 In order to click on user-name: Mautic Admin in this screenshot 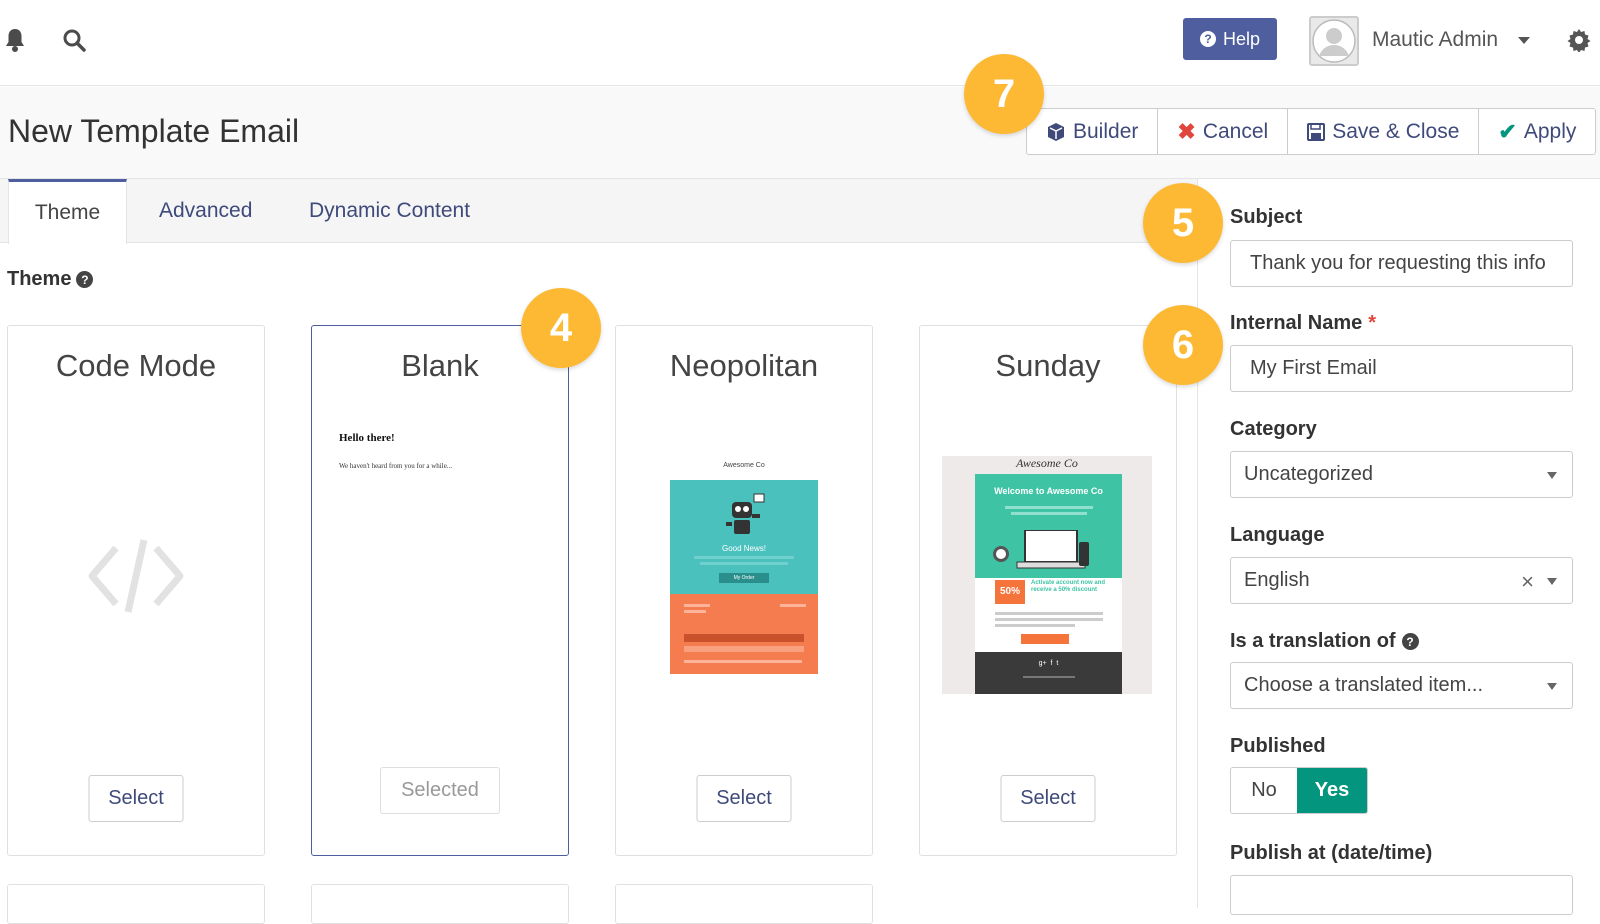, I will do `click(1435, 40)`.